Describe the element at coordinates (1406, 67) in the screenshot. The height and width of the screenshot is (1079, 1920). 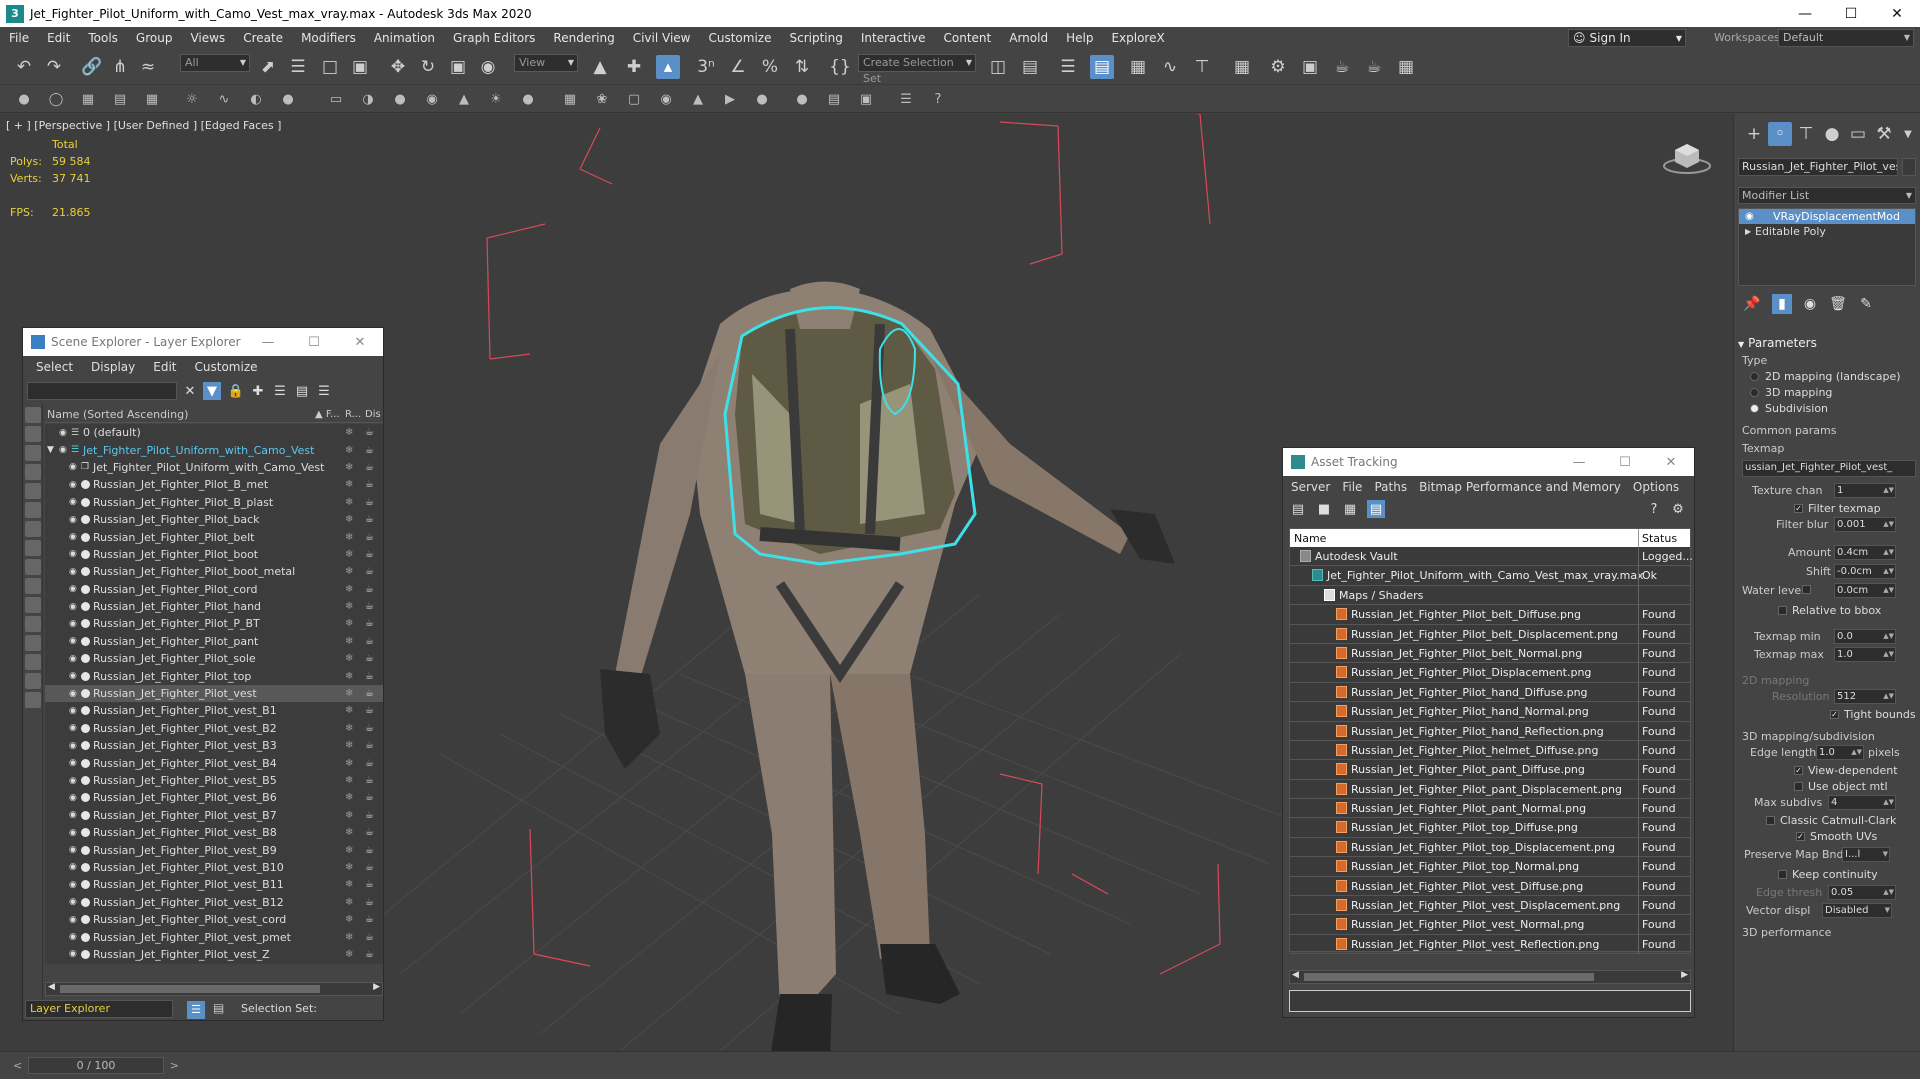
I see `render-gallery-icon: ▦` at that location.